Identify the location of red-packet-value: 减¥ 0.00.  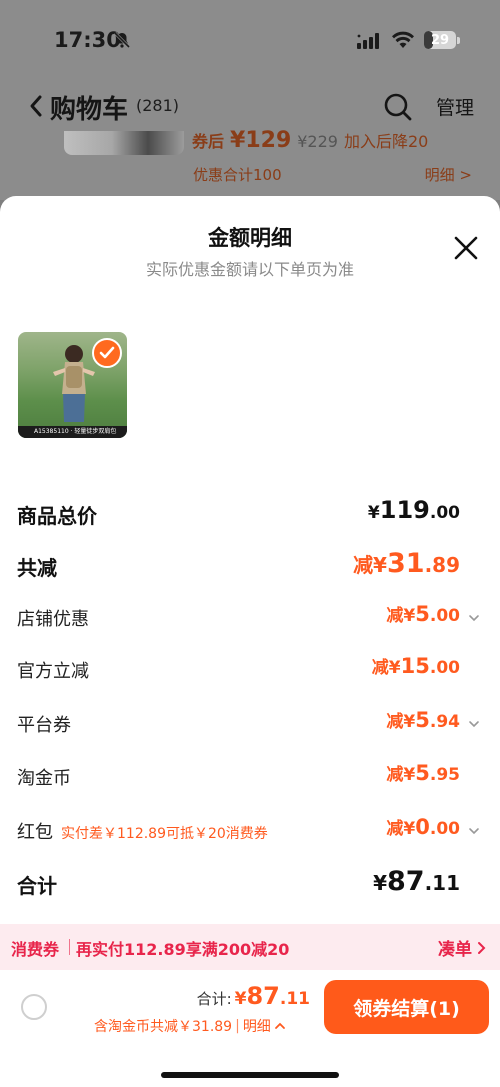
(423, 826).